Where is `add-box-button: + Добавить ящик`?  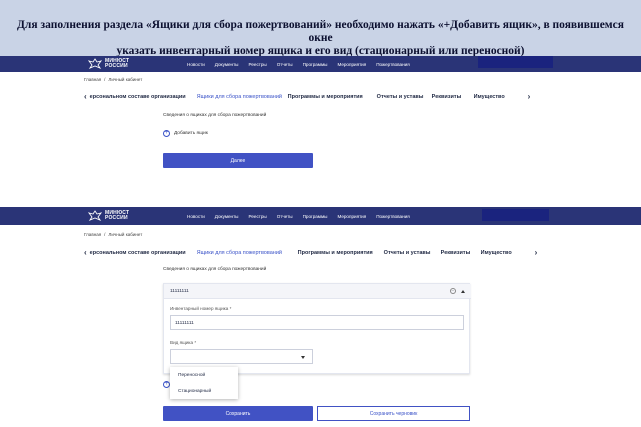 add-box-button: + Добавить ящик is located at coordinates (185, 133).